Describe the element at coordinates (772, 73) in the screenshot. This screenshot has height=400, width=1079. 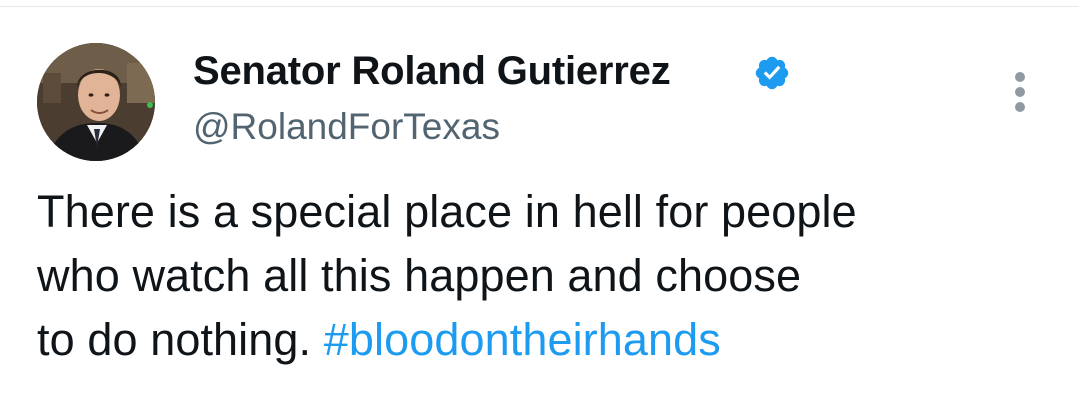
I see `verified-badge-icon` at that location.